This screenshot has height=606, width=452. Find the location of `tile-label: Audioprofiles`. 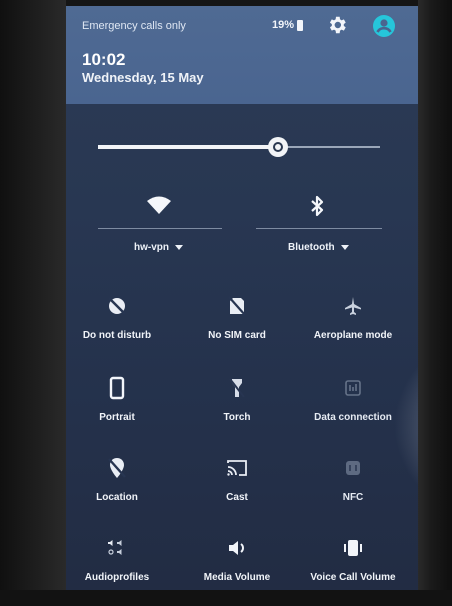

tile-label: Audioprofiles is located at coordinates (117, 577).